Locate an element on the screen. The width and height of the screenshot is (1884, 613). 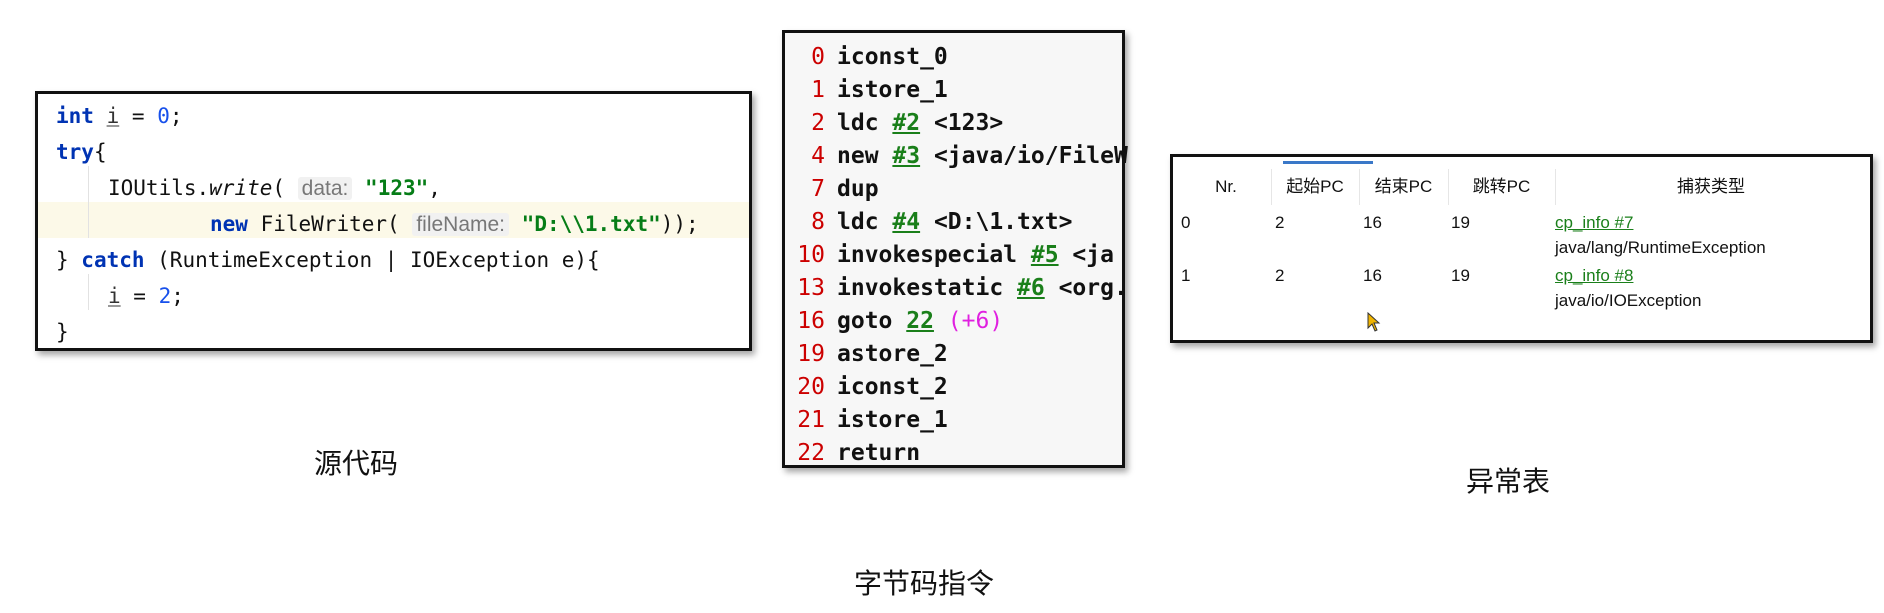
opcode: iconst_0 is located at coordinates (892, 57).